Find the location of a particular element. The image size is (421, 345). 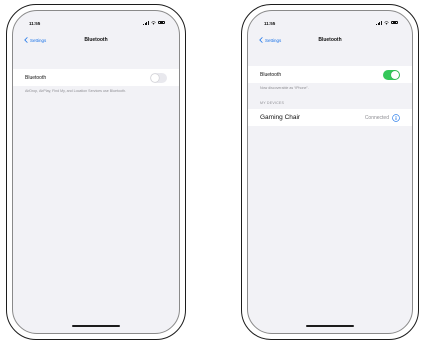

my-devices-header: MY DEVICES is located at coordinates (272, 103).